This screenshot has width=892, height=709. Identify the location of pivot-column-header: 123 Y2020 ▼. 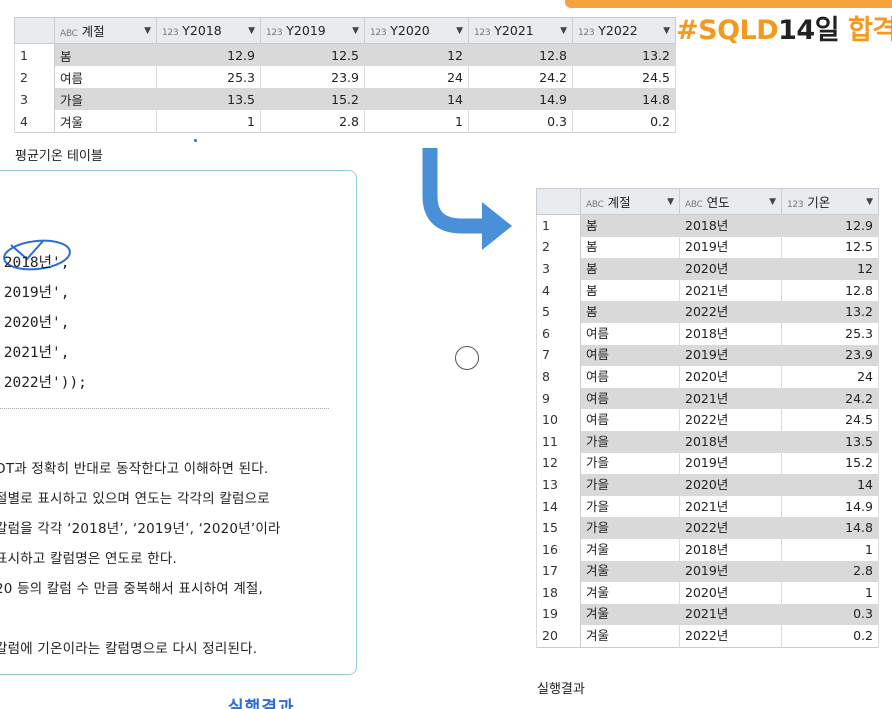
(416, 30).